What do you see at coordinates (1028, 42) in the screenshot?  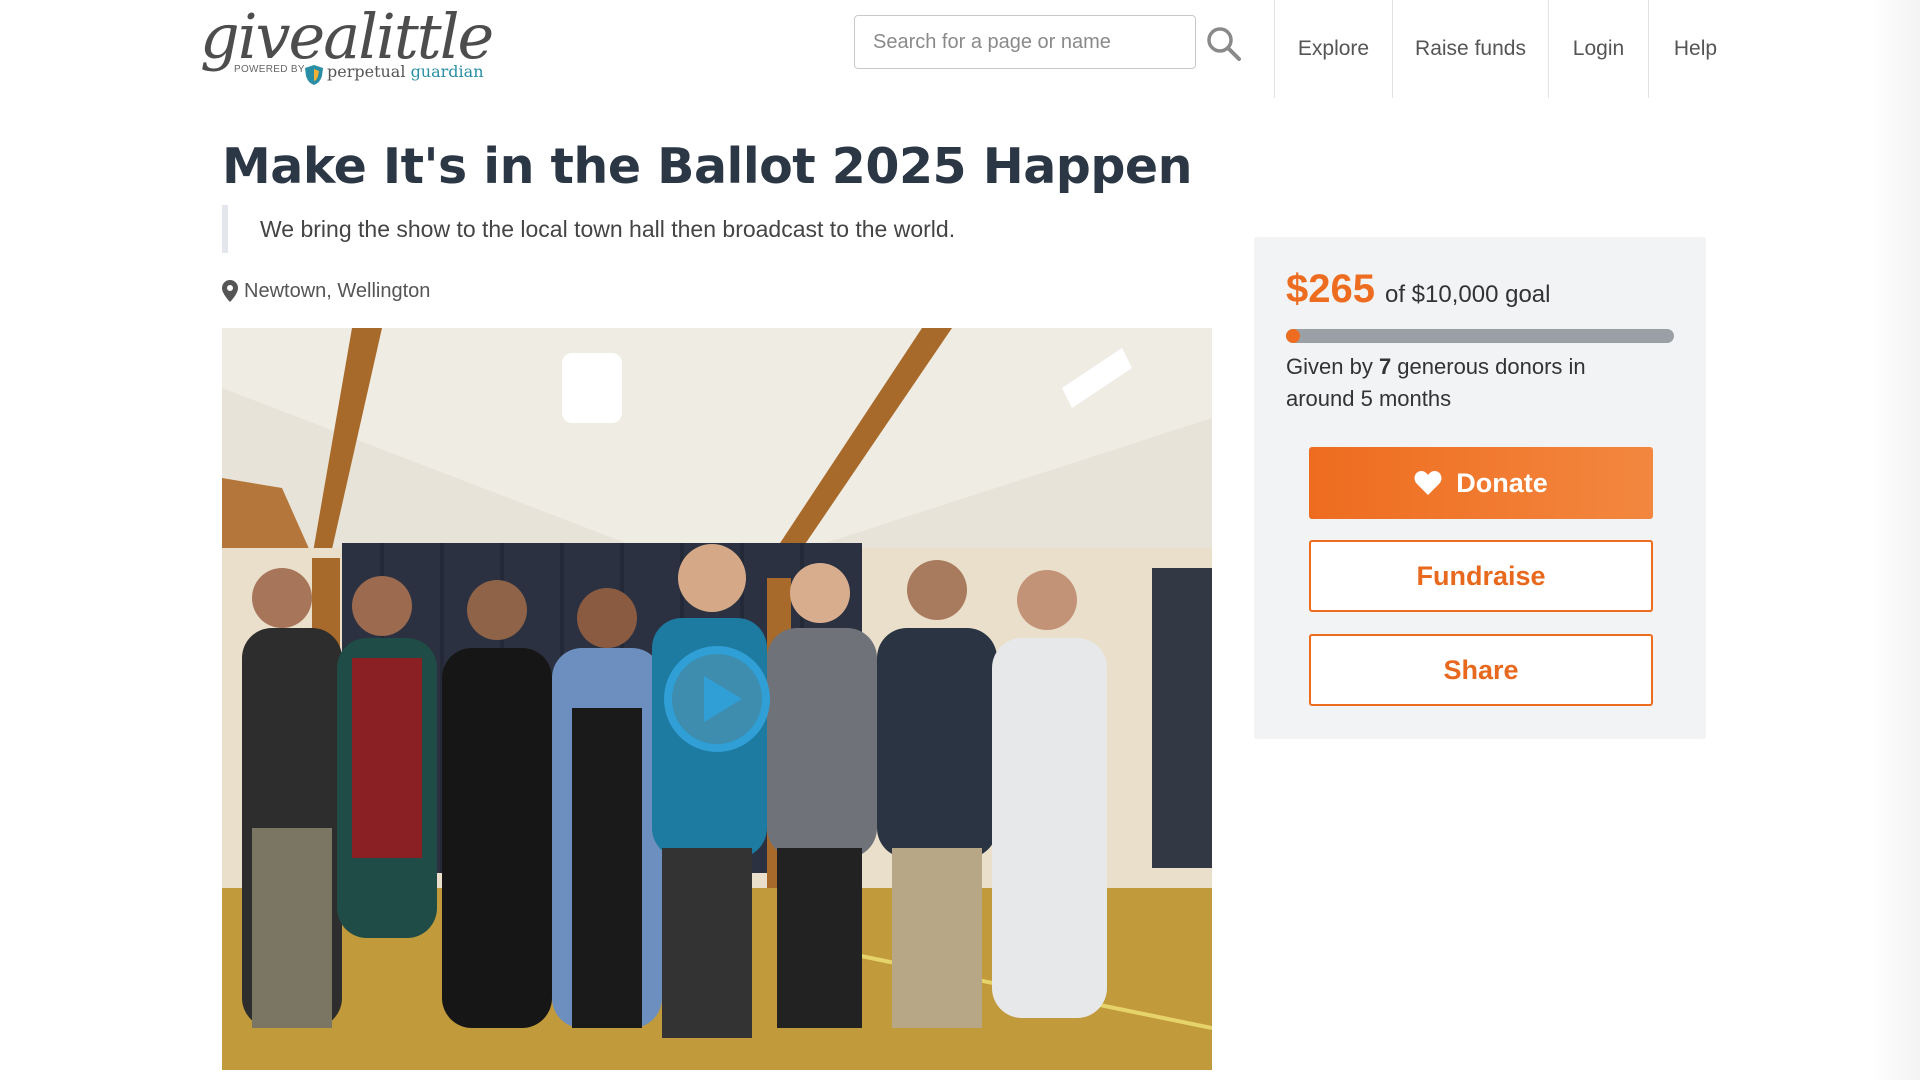 I see `search-input` at bounding box center [1028, 42].